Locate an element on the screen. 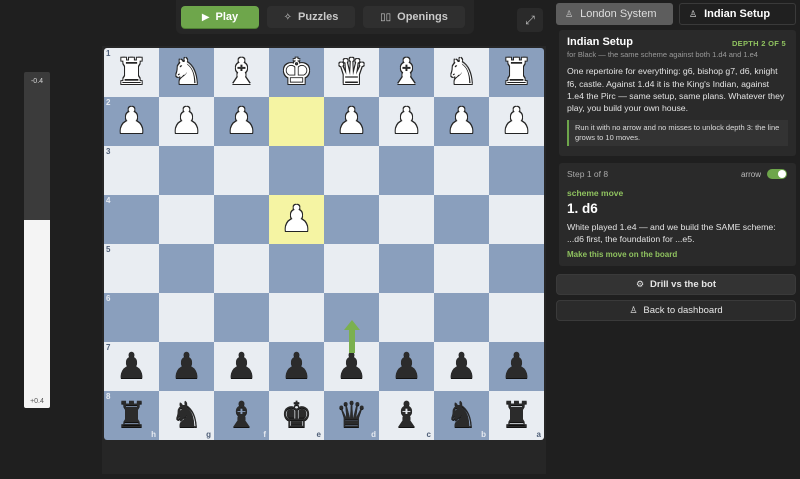  square-e4: ♟ is located at coordinates (296, 219).